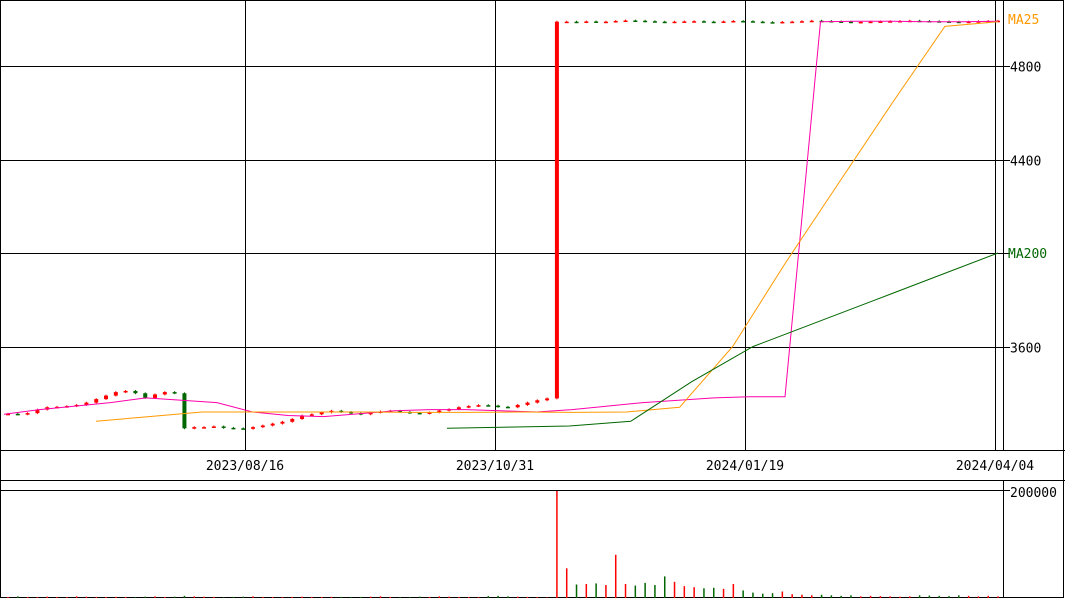 This screenshot has width=1065, height=600. I want to click on price-tick-label: 4800, so click(1025, 68).